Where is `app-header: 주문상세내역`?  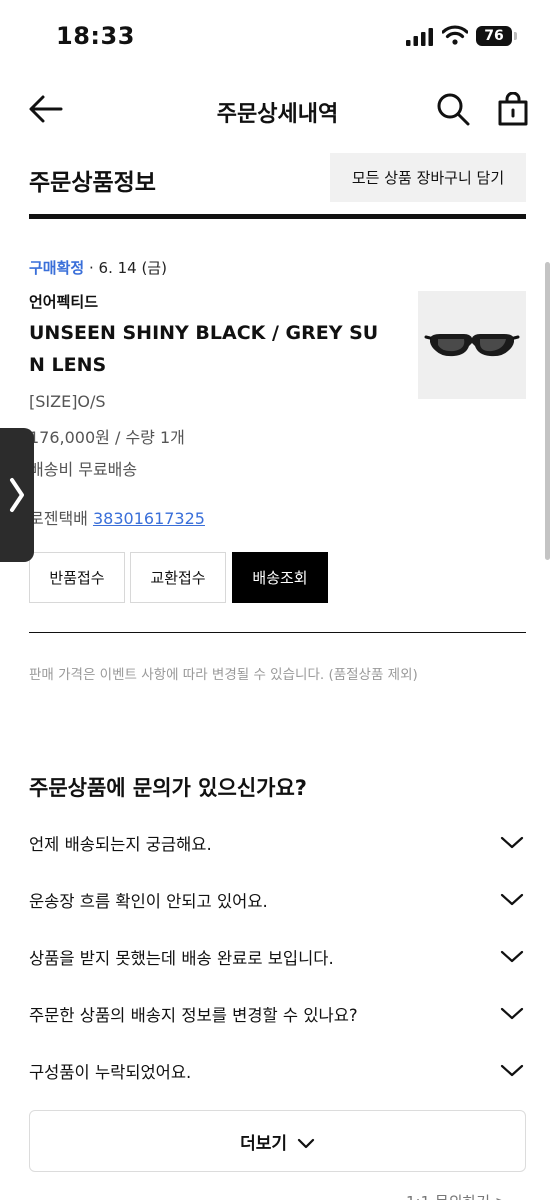 app-header: 주문상세내역 is located at coordinates (277, 110).